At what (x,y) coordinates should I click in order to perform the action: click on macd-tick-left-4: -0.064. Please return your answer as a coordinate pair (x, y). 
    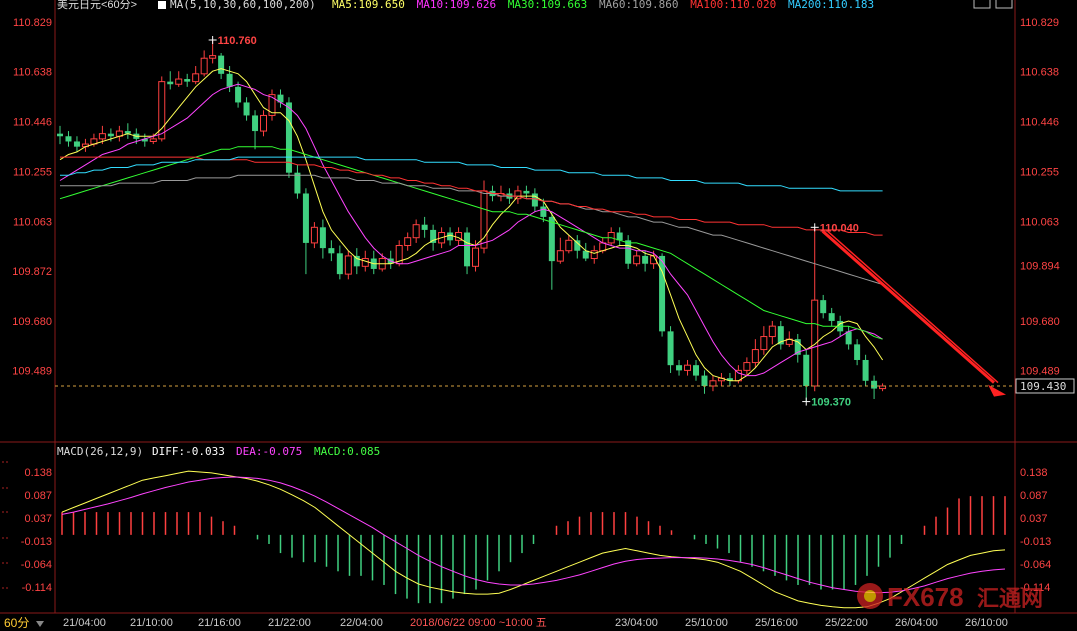
    Looking at the image, I should click on (36, 565).